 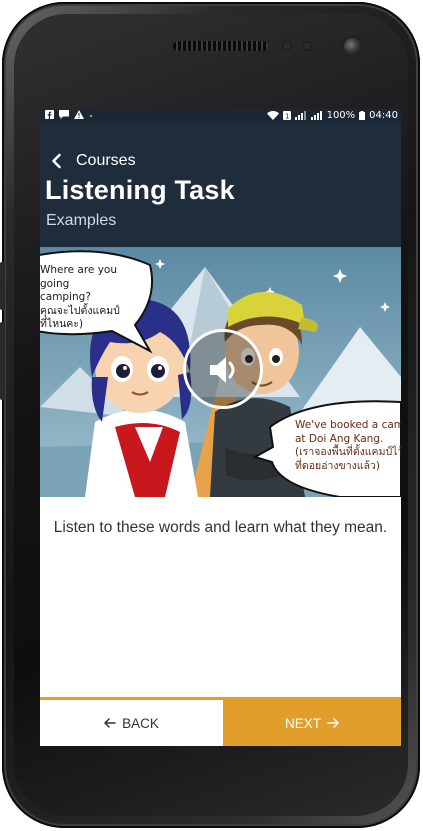 What do you see at coordinates (287, 46) in the screenshot?
I see `proximity-sensor` at bounding box center [287, 46].